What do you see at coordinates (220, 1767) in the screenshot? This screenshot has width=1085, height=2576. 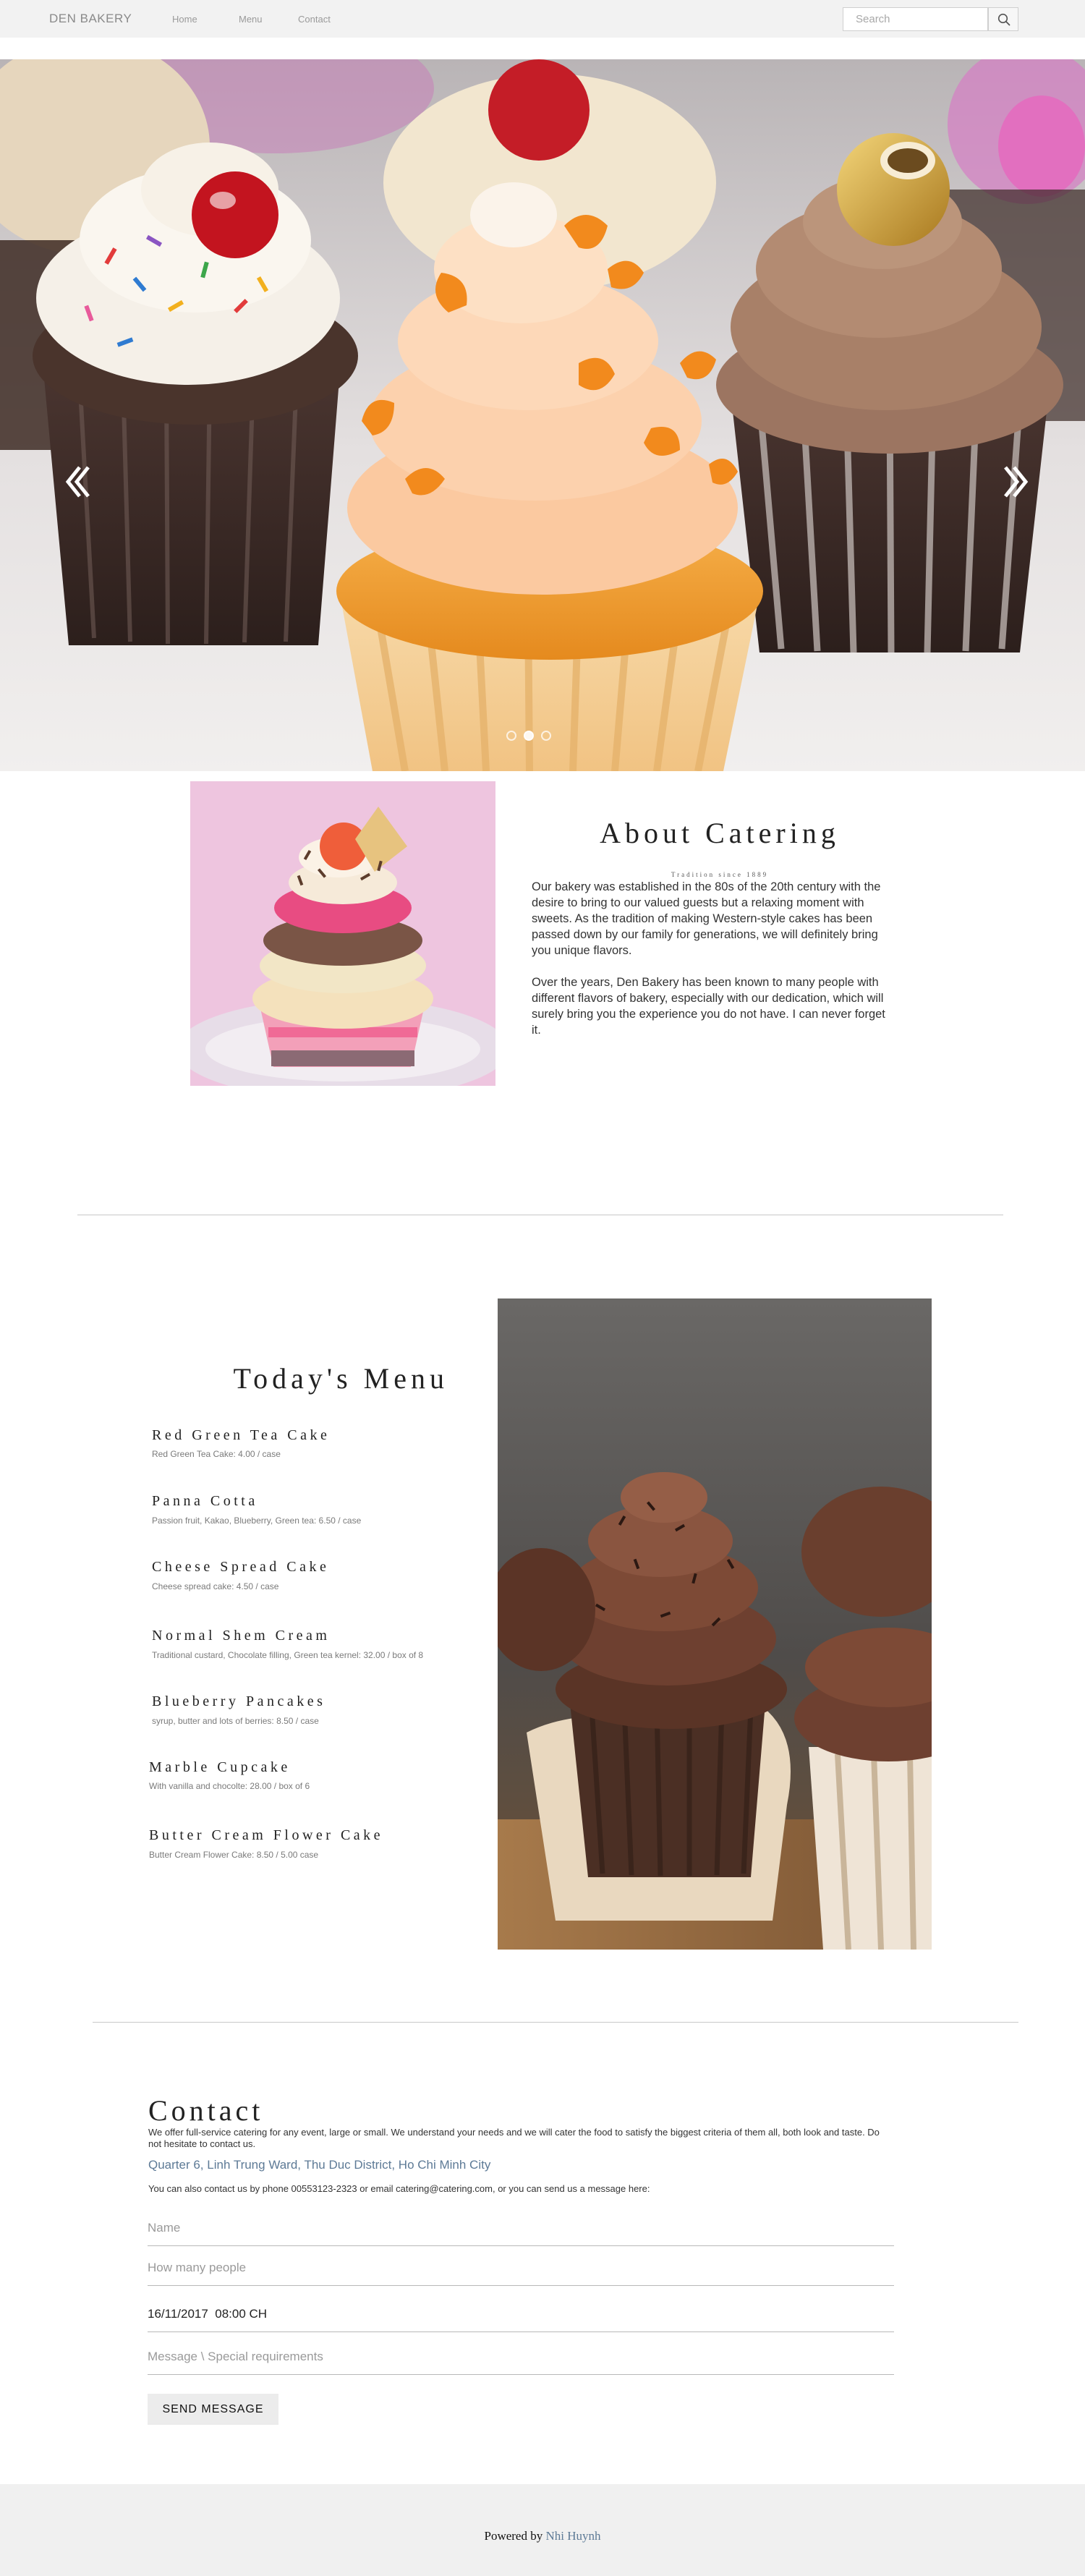 I see `menu-item-name: Marble Cupcake` at bounding box center [220, 1767].